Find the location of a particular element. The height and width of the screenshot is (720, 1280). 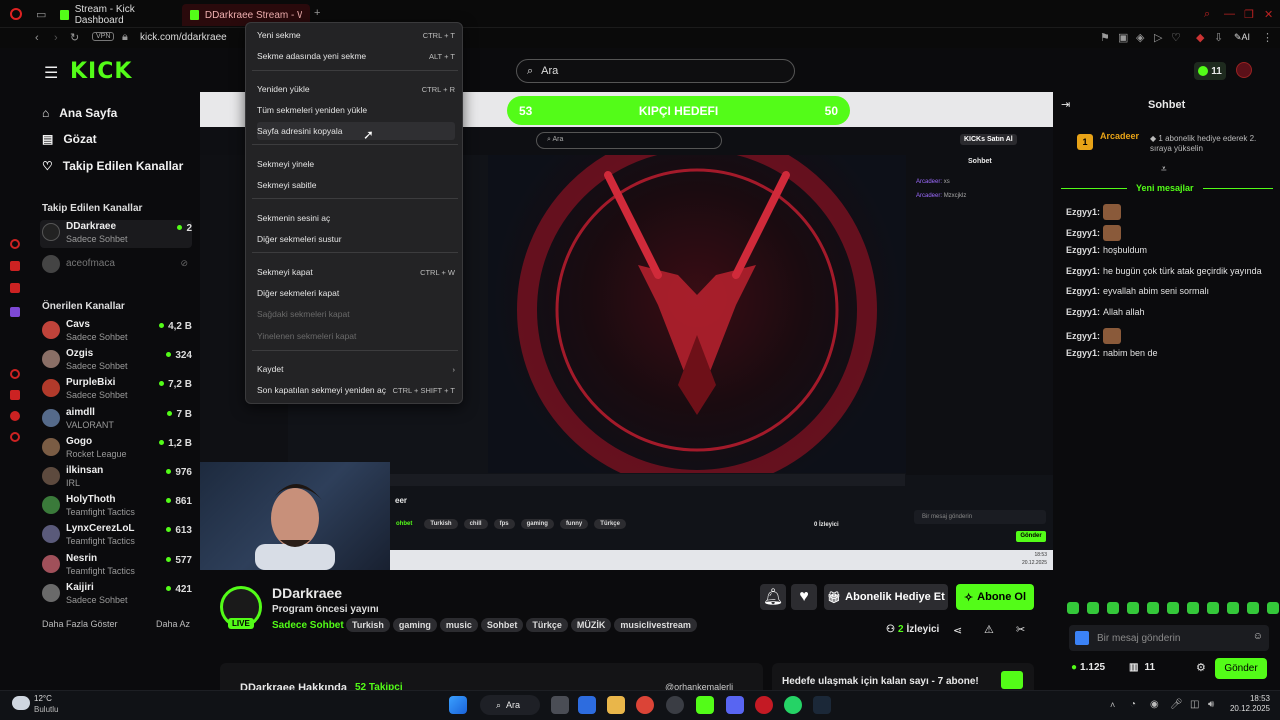

kick-app-icon is located at coordinates (705, 705).